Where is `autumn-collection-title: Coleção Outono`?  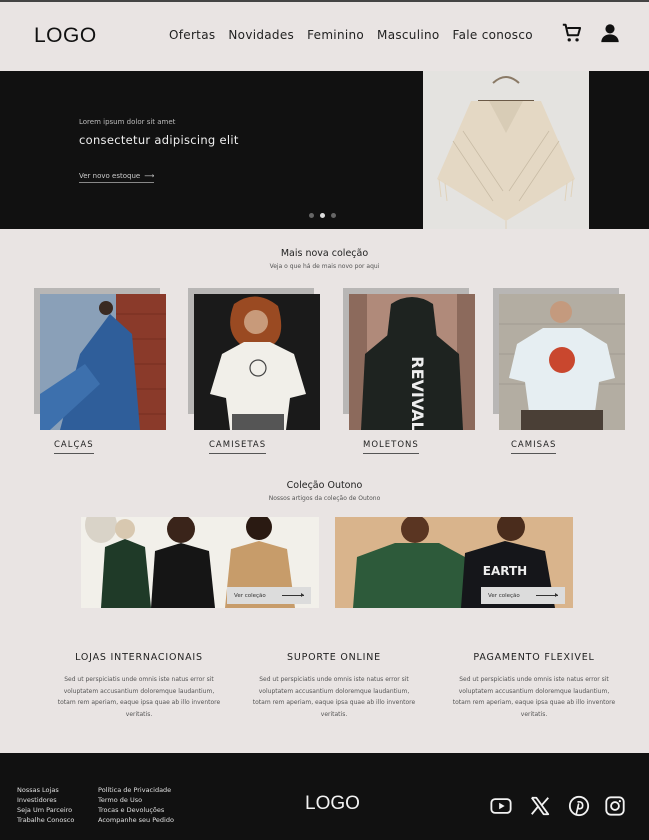 autumn-collection-title: Coleção Outono is located at coordinates (324, 485).